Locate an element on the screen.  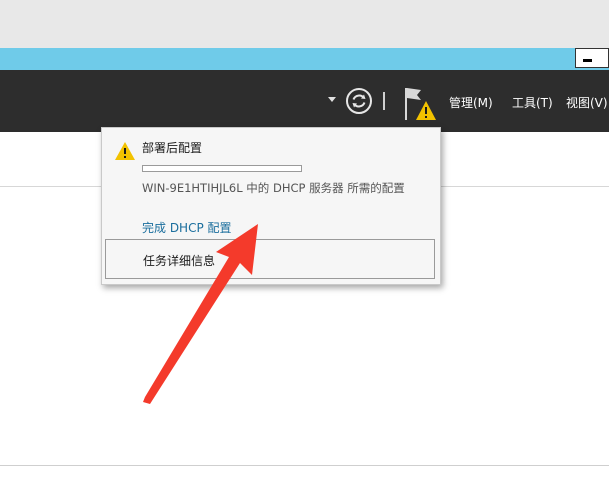
task-details-label: 任务详细信息 is located at coordinates (179, 261).